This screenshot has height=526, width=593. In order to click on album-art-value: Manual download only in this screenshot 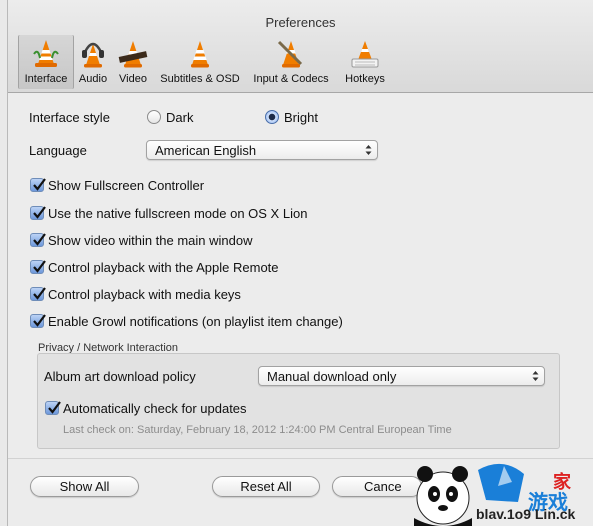, I will do `click(332, 376)`.